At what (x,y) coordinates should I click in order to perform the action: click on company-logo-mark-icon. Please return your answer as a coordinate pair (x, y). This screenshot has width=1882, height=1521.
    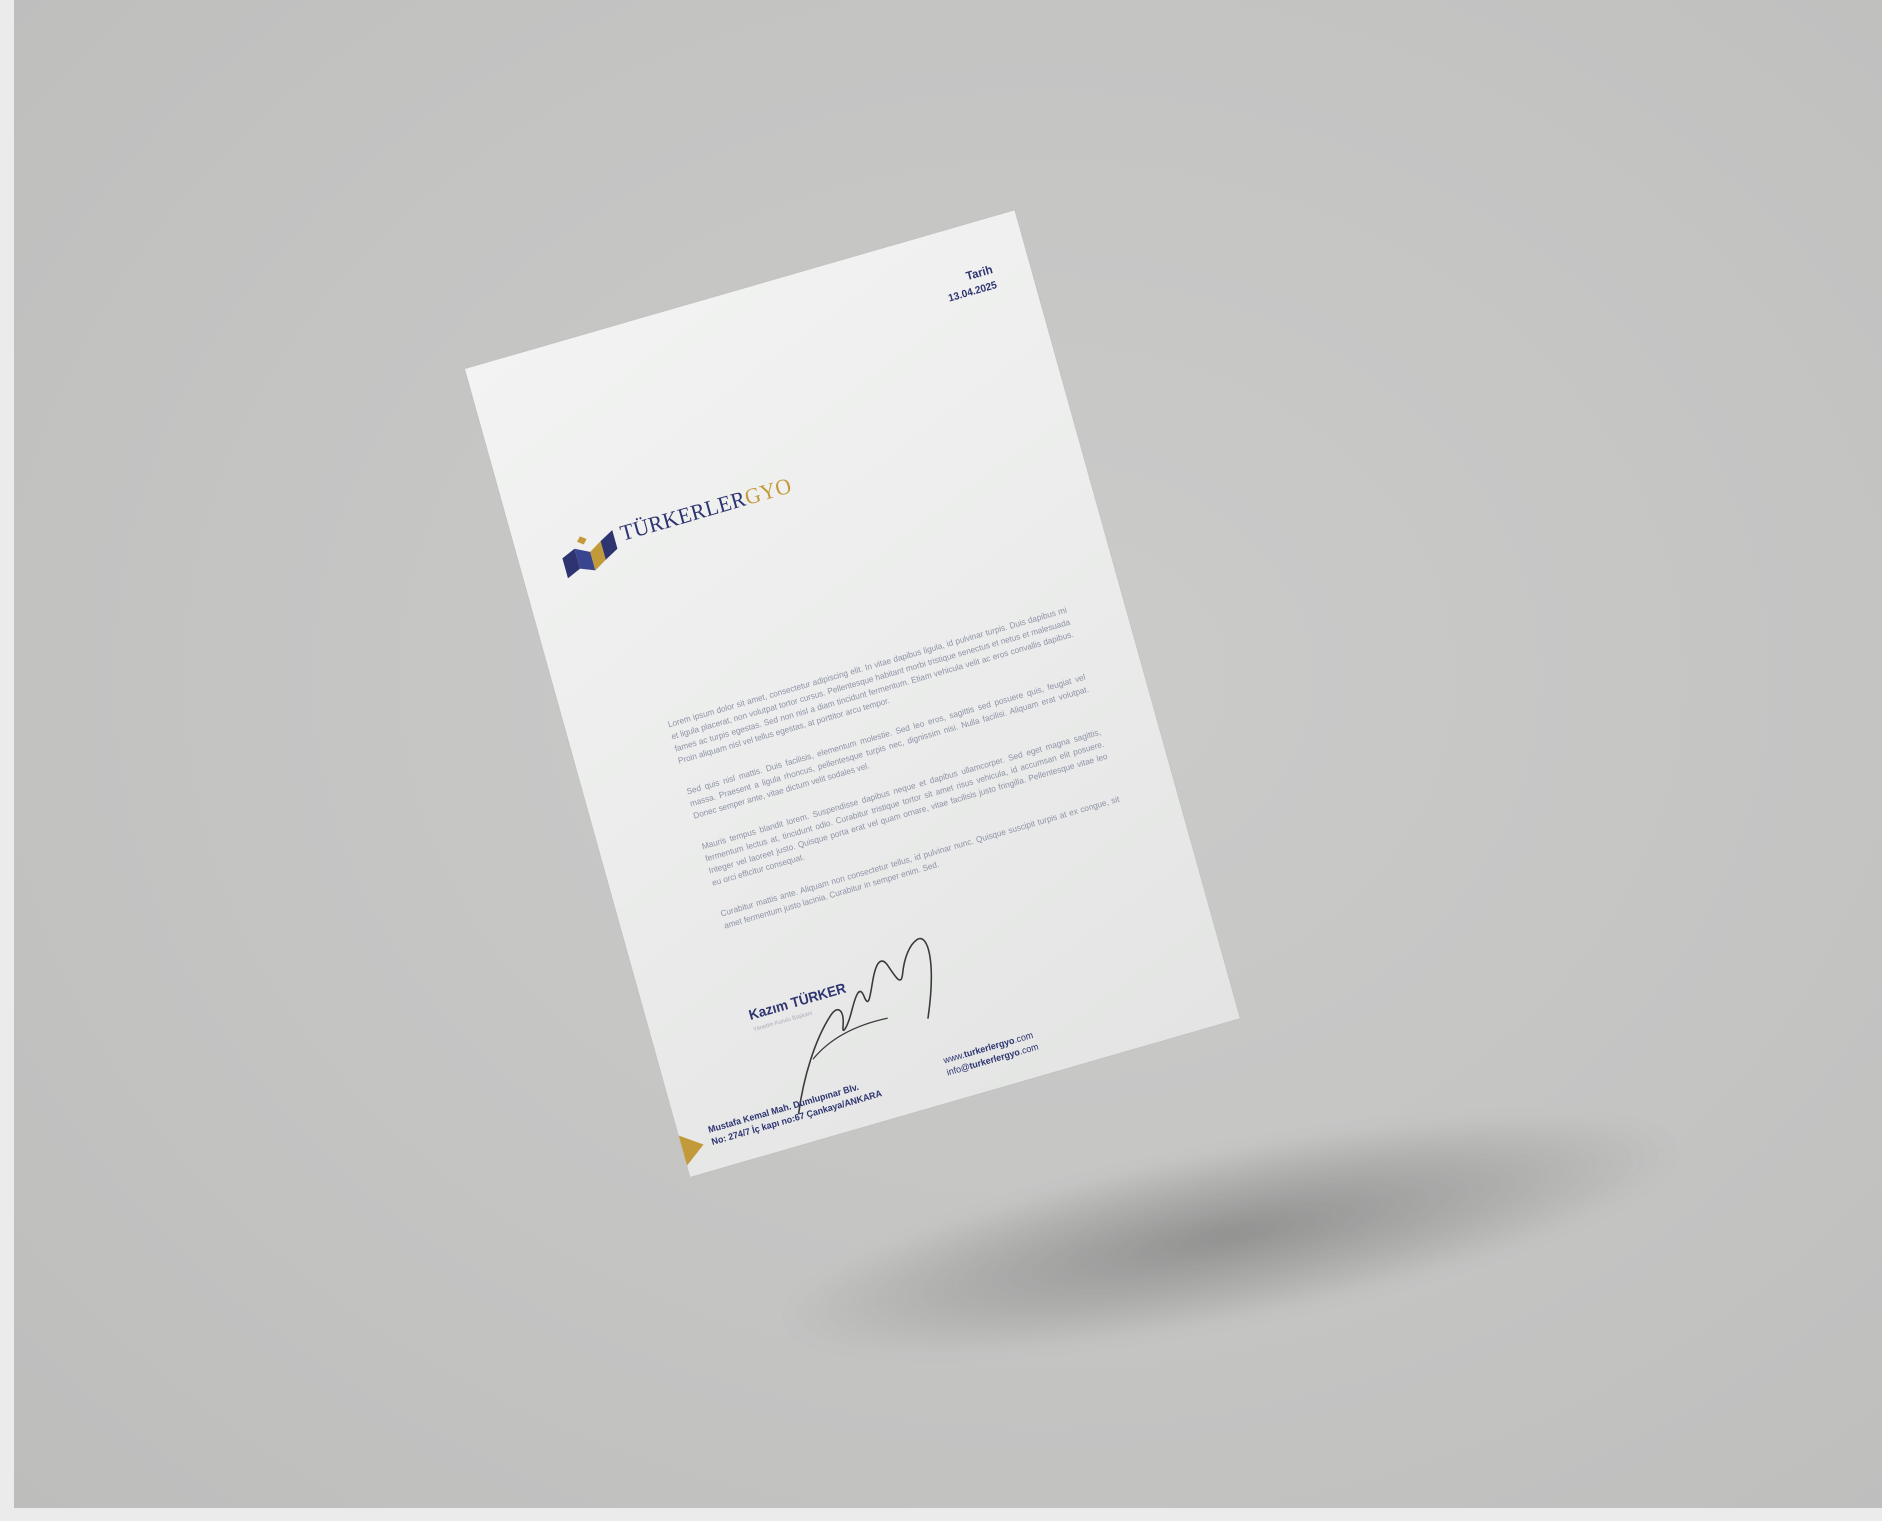
    Looking at the image, I should click on (590, 554).